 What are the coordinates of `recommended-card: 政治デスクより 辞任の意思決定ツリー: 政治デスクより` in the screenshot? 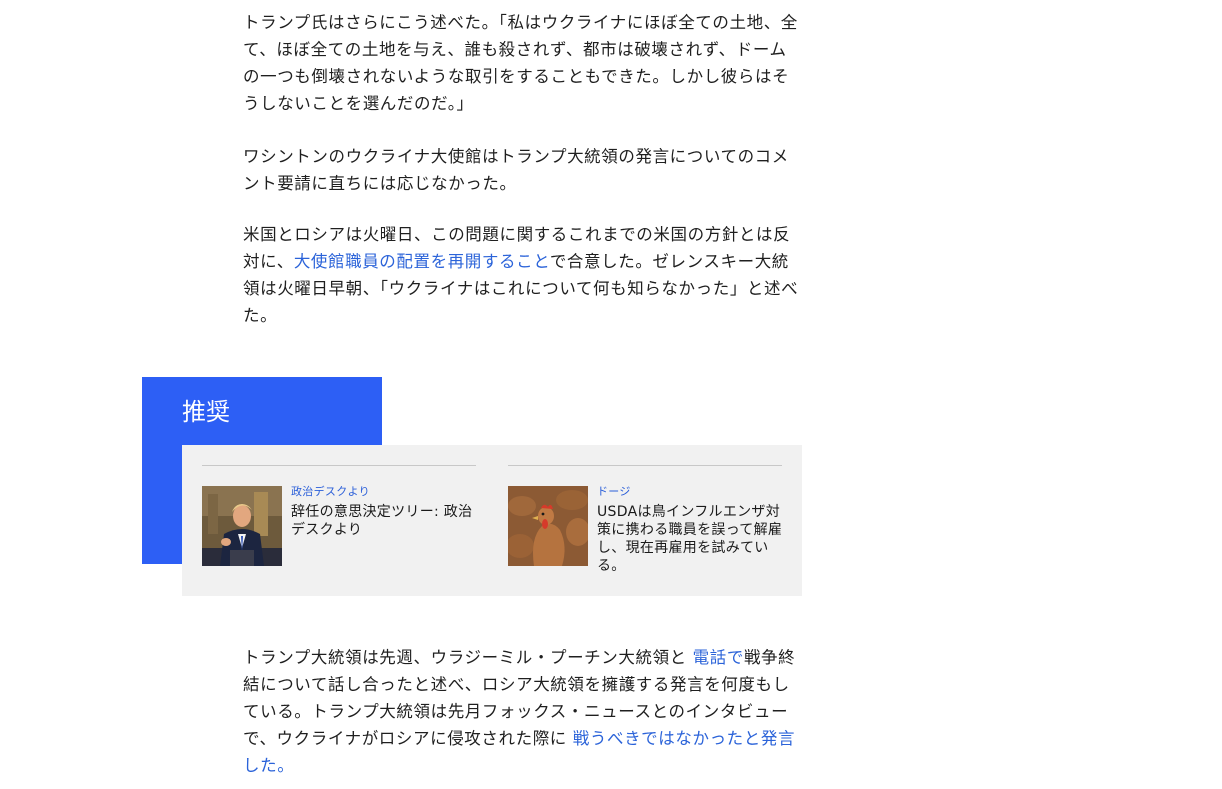 It's located at (339, 515).